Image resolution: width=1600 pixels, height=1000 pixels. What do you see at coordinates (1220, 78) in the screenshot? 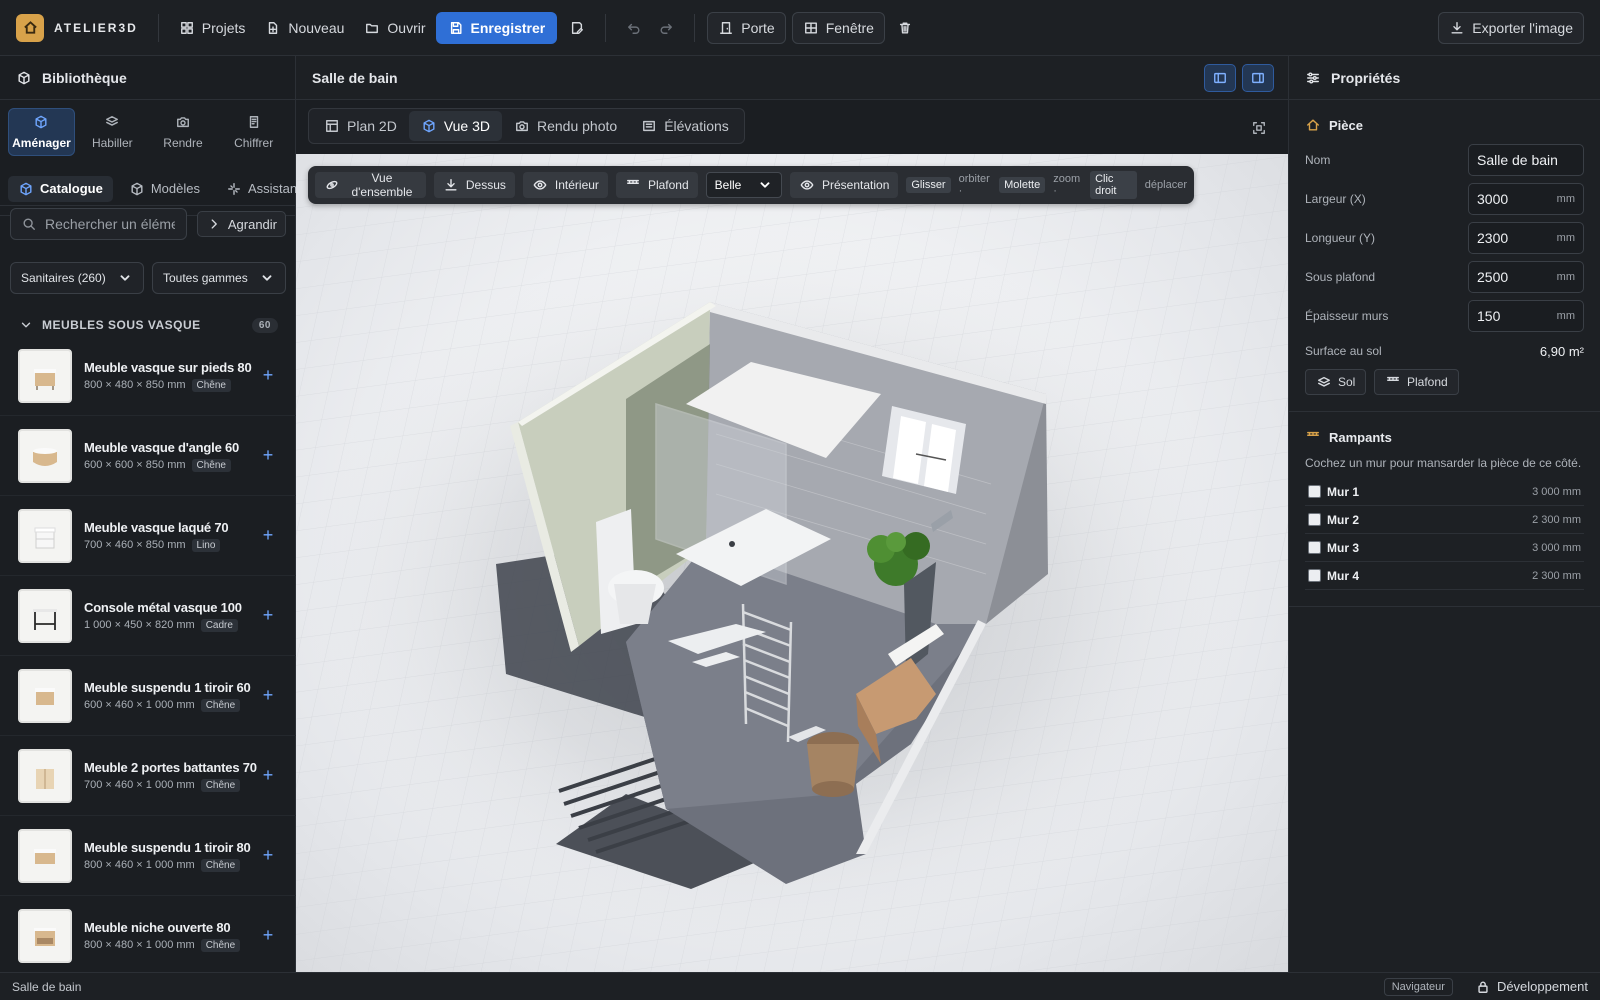
I see `toggle-left-panel-button` at bounding box center [1220, 78].